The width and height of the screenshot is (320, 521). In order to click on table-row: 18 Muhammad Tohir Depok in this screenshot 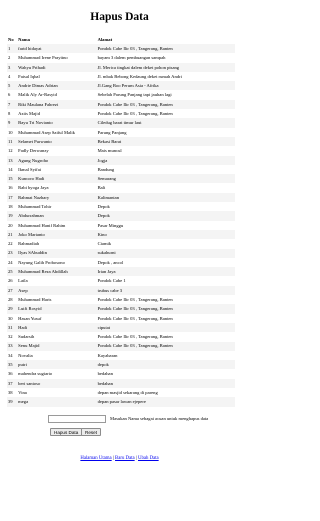, I will do `click(121, 207)`.